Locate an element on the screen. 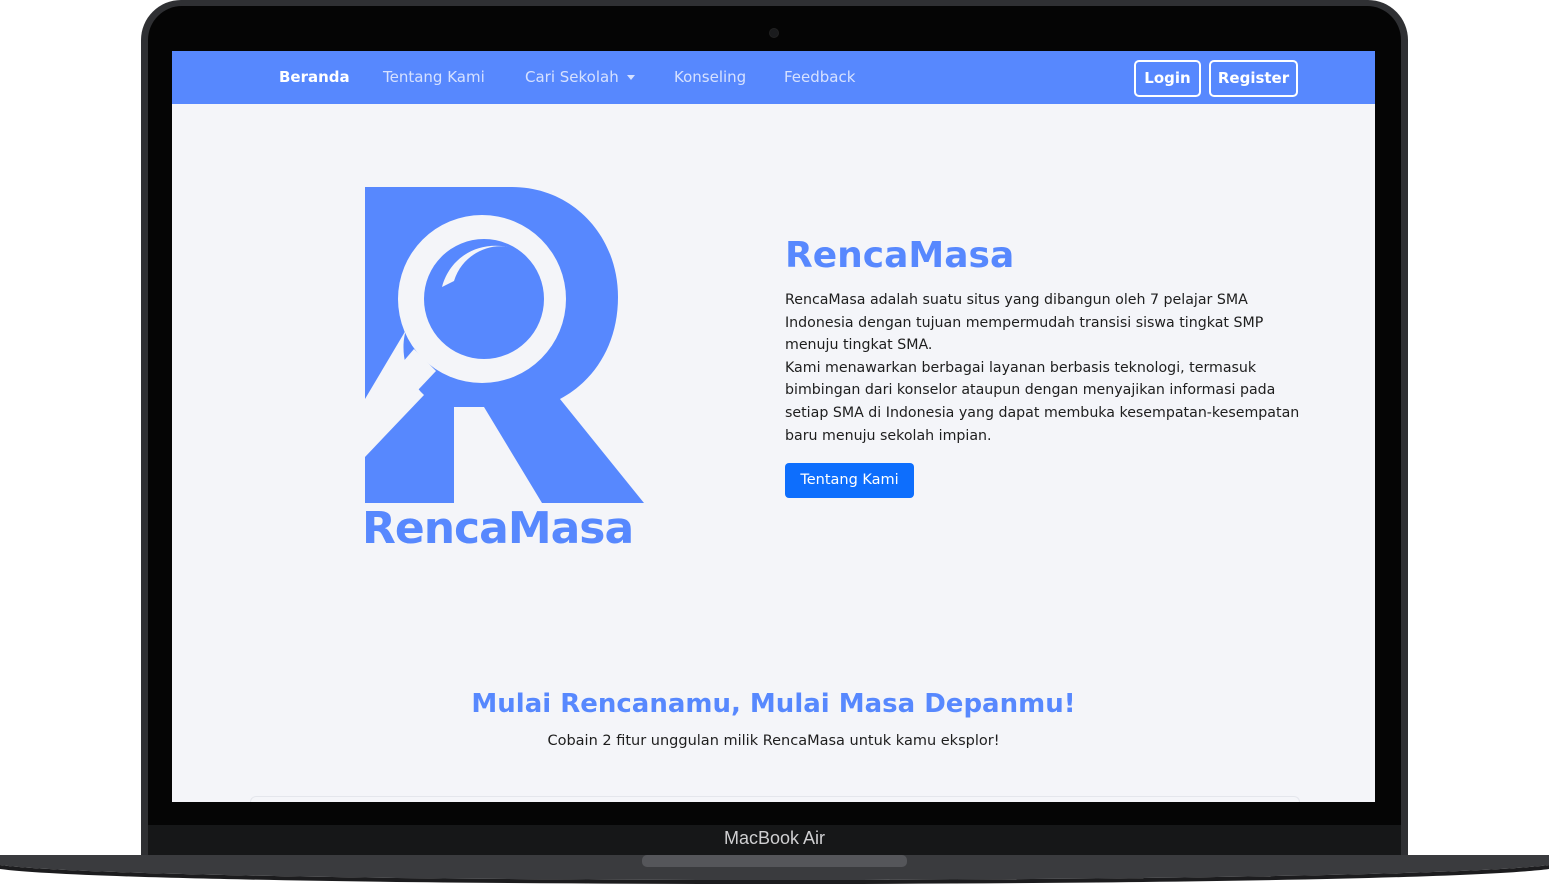  magnifier-letter-r-icon is located at coordinates (504, 345).